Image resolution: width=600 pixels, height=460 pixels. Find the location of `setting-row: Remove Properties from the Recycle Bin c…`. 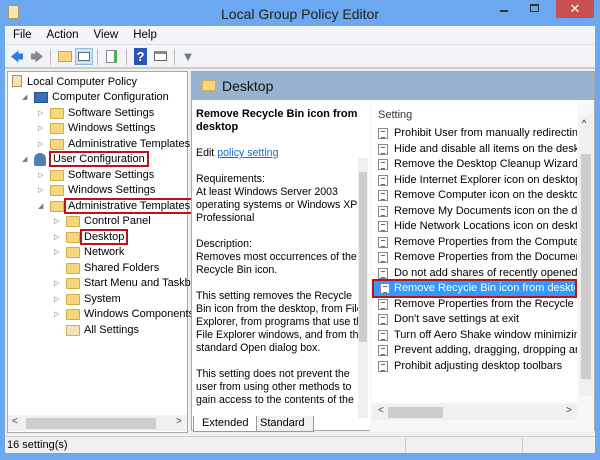

setting-row: Remove Properties from the Recycle Bin c… is located at coordinates (474, 304).